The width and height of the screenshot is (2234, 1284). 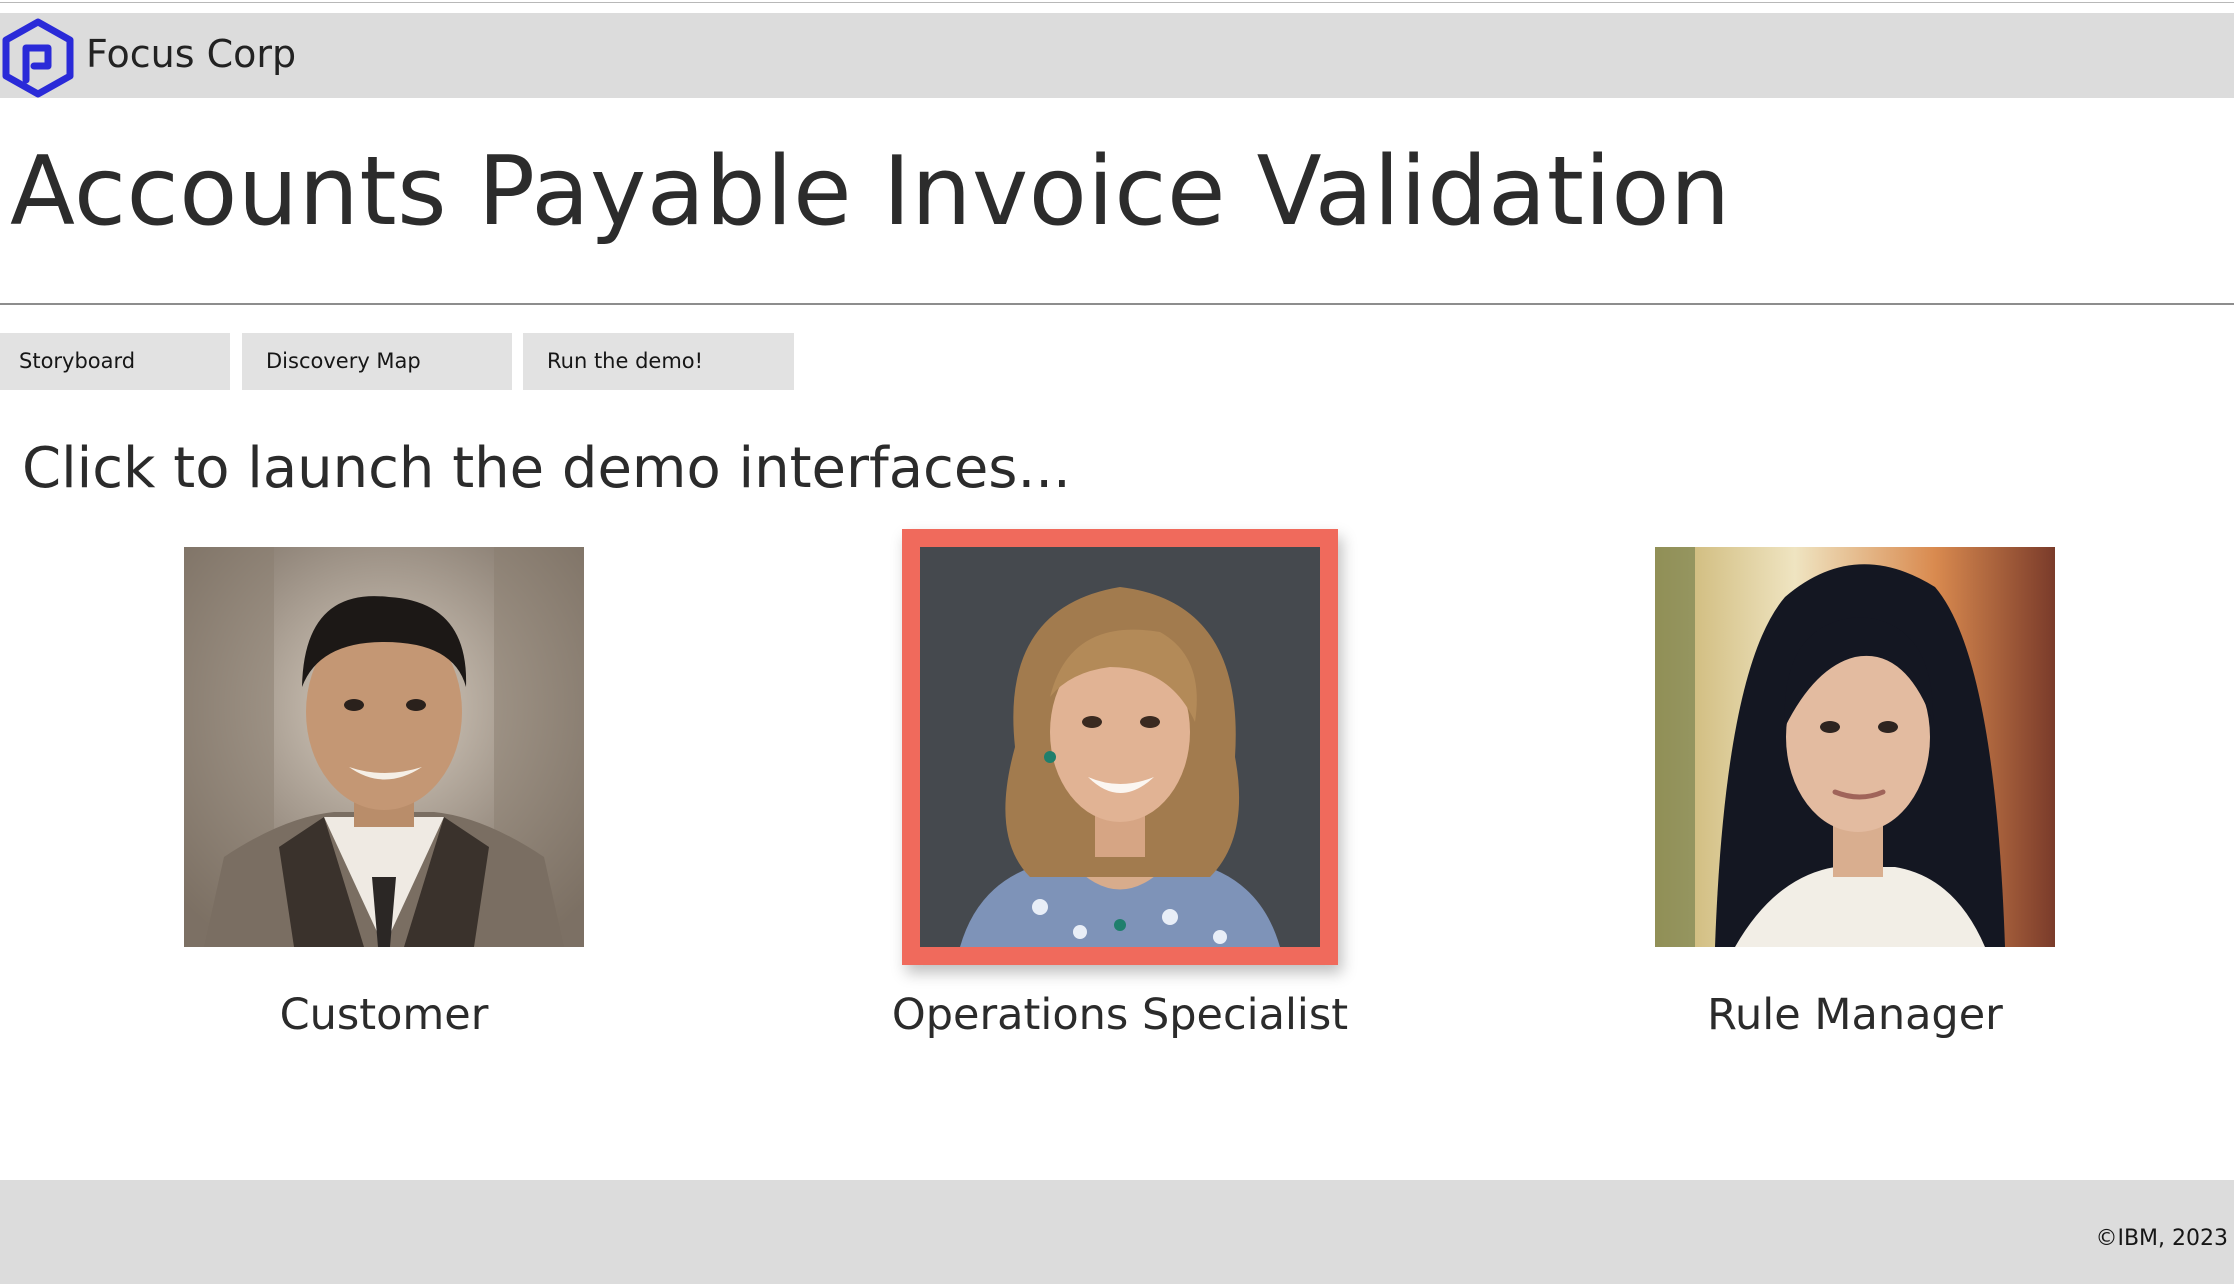 What do you see at coordinates (2161, 1238) in the screenshot?
I see `copyright-text: ©IBM, 2023` at bounding box center [2161, 1238].